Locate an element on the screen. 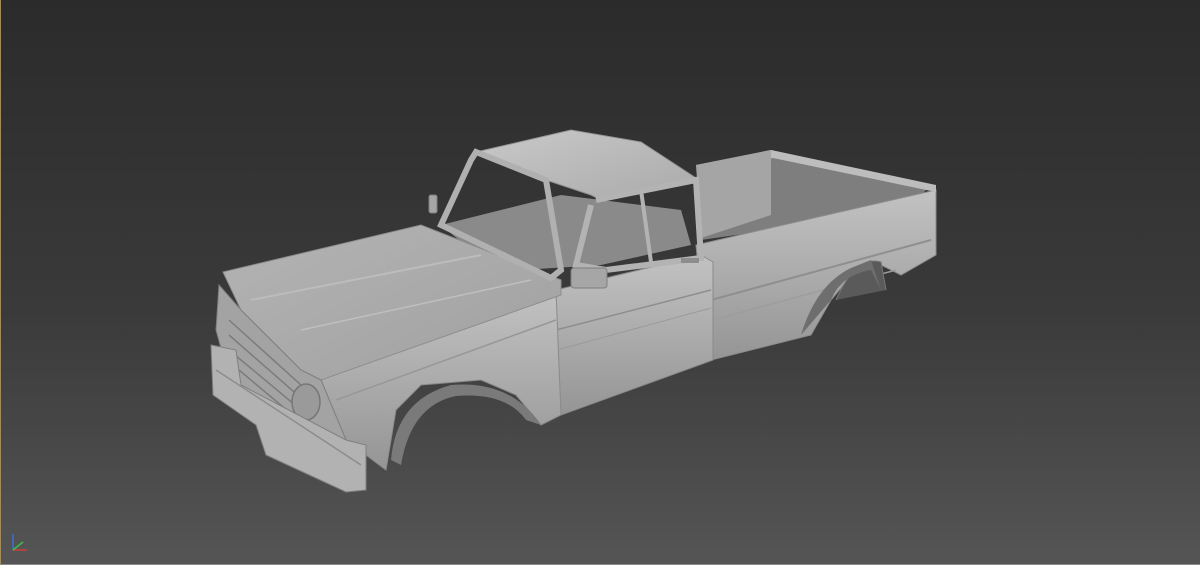  side-mirror-left is located at coordinates (433, 204).